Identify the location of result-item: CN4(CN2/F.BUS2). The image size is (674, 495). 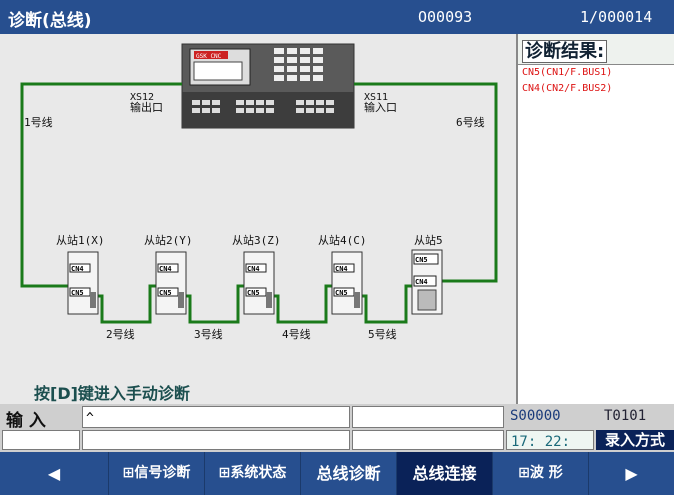
(567, 88).